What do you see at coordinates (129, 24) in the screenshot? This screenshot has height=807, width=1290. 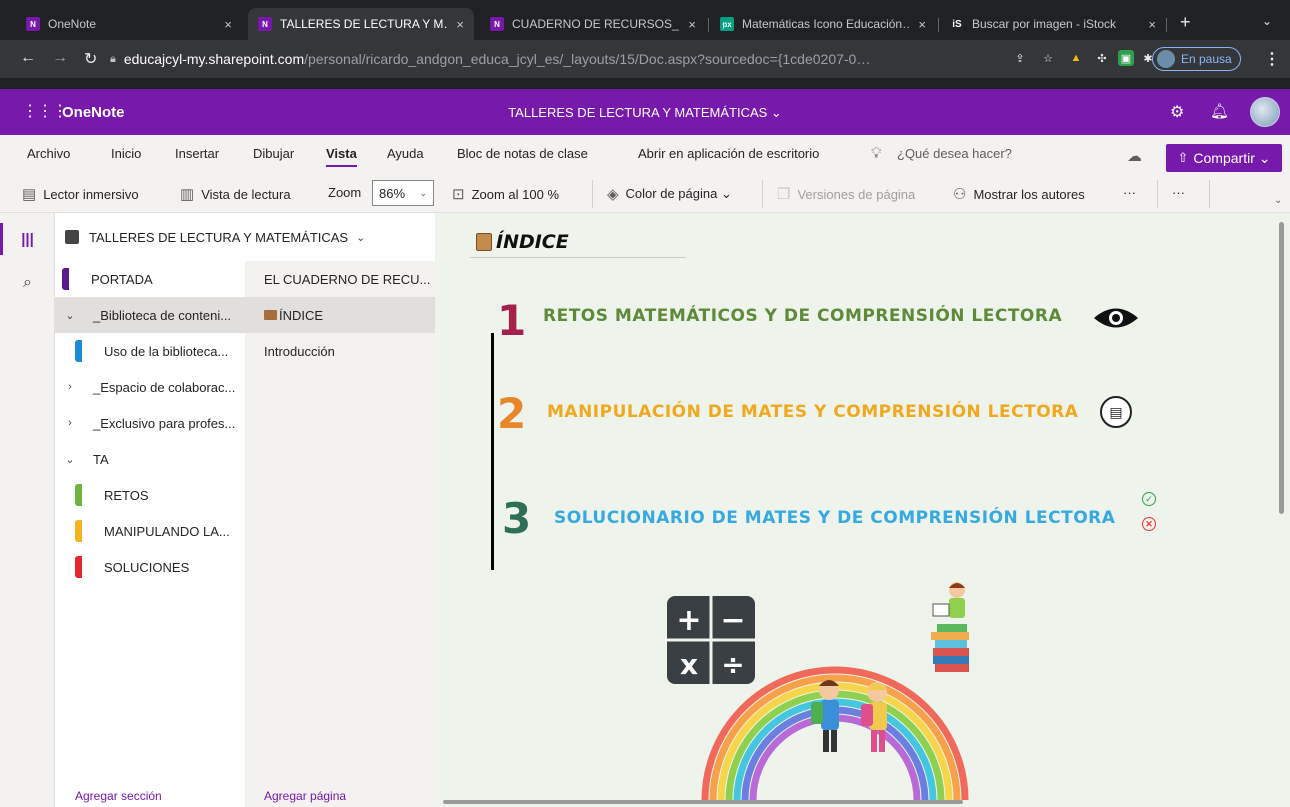 I see `browser-tab-onenote: N OneNote ×` at bounding box center [129, 24].